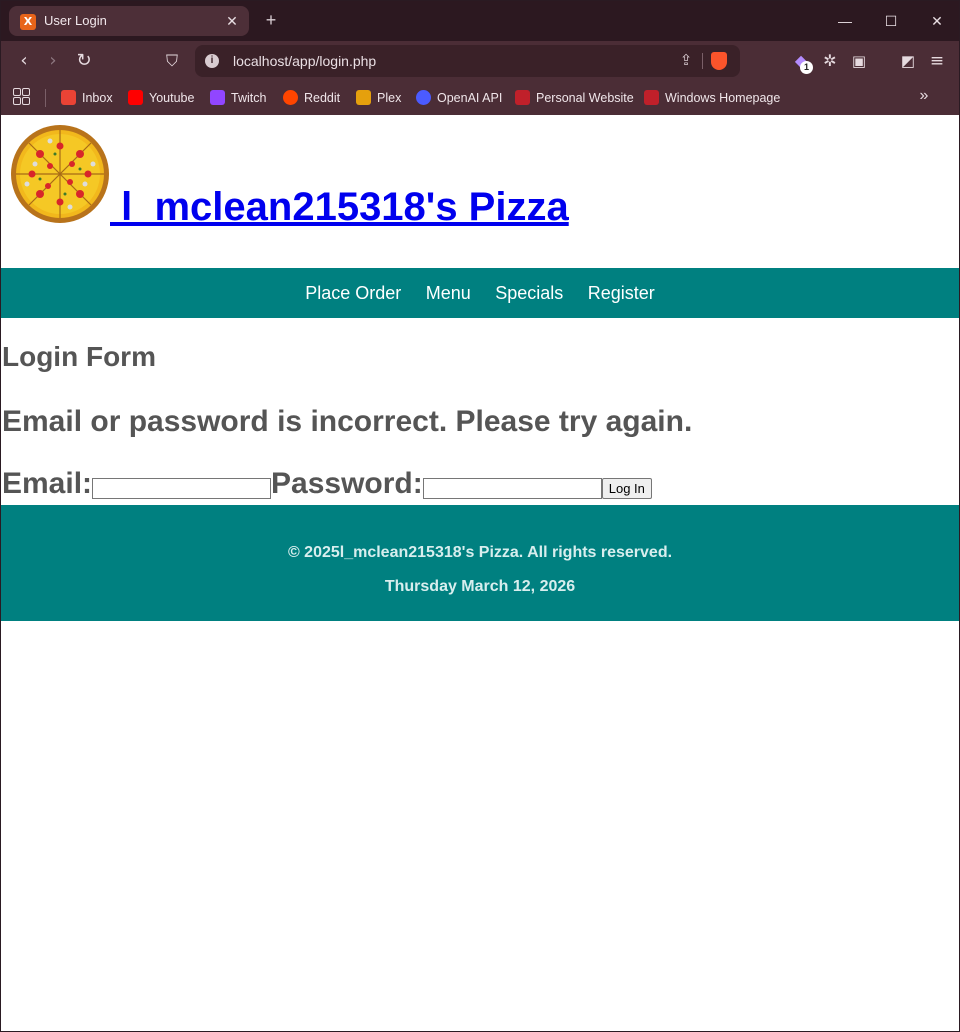  I want to click on bookmark-label: Youtube, so click(172, 98).